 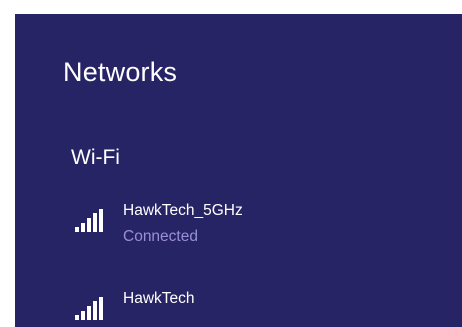 I want to click on network-name: HawkTech_5GHz, so click(x=183, y=210).